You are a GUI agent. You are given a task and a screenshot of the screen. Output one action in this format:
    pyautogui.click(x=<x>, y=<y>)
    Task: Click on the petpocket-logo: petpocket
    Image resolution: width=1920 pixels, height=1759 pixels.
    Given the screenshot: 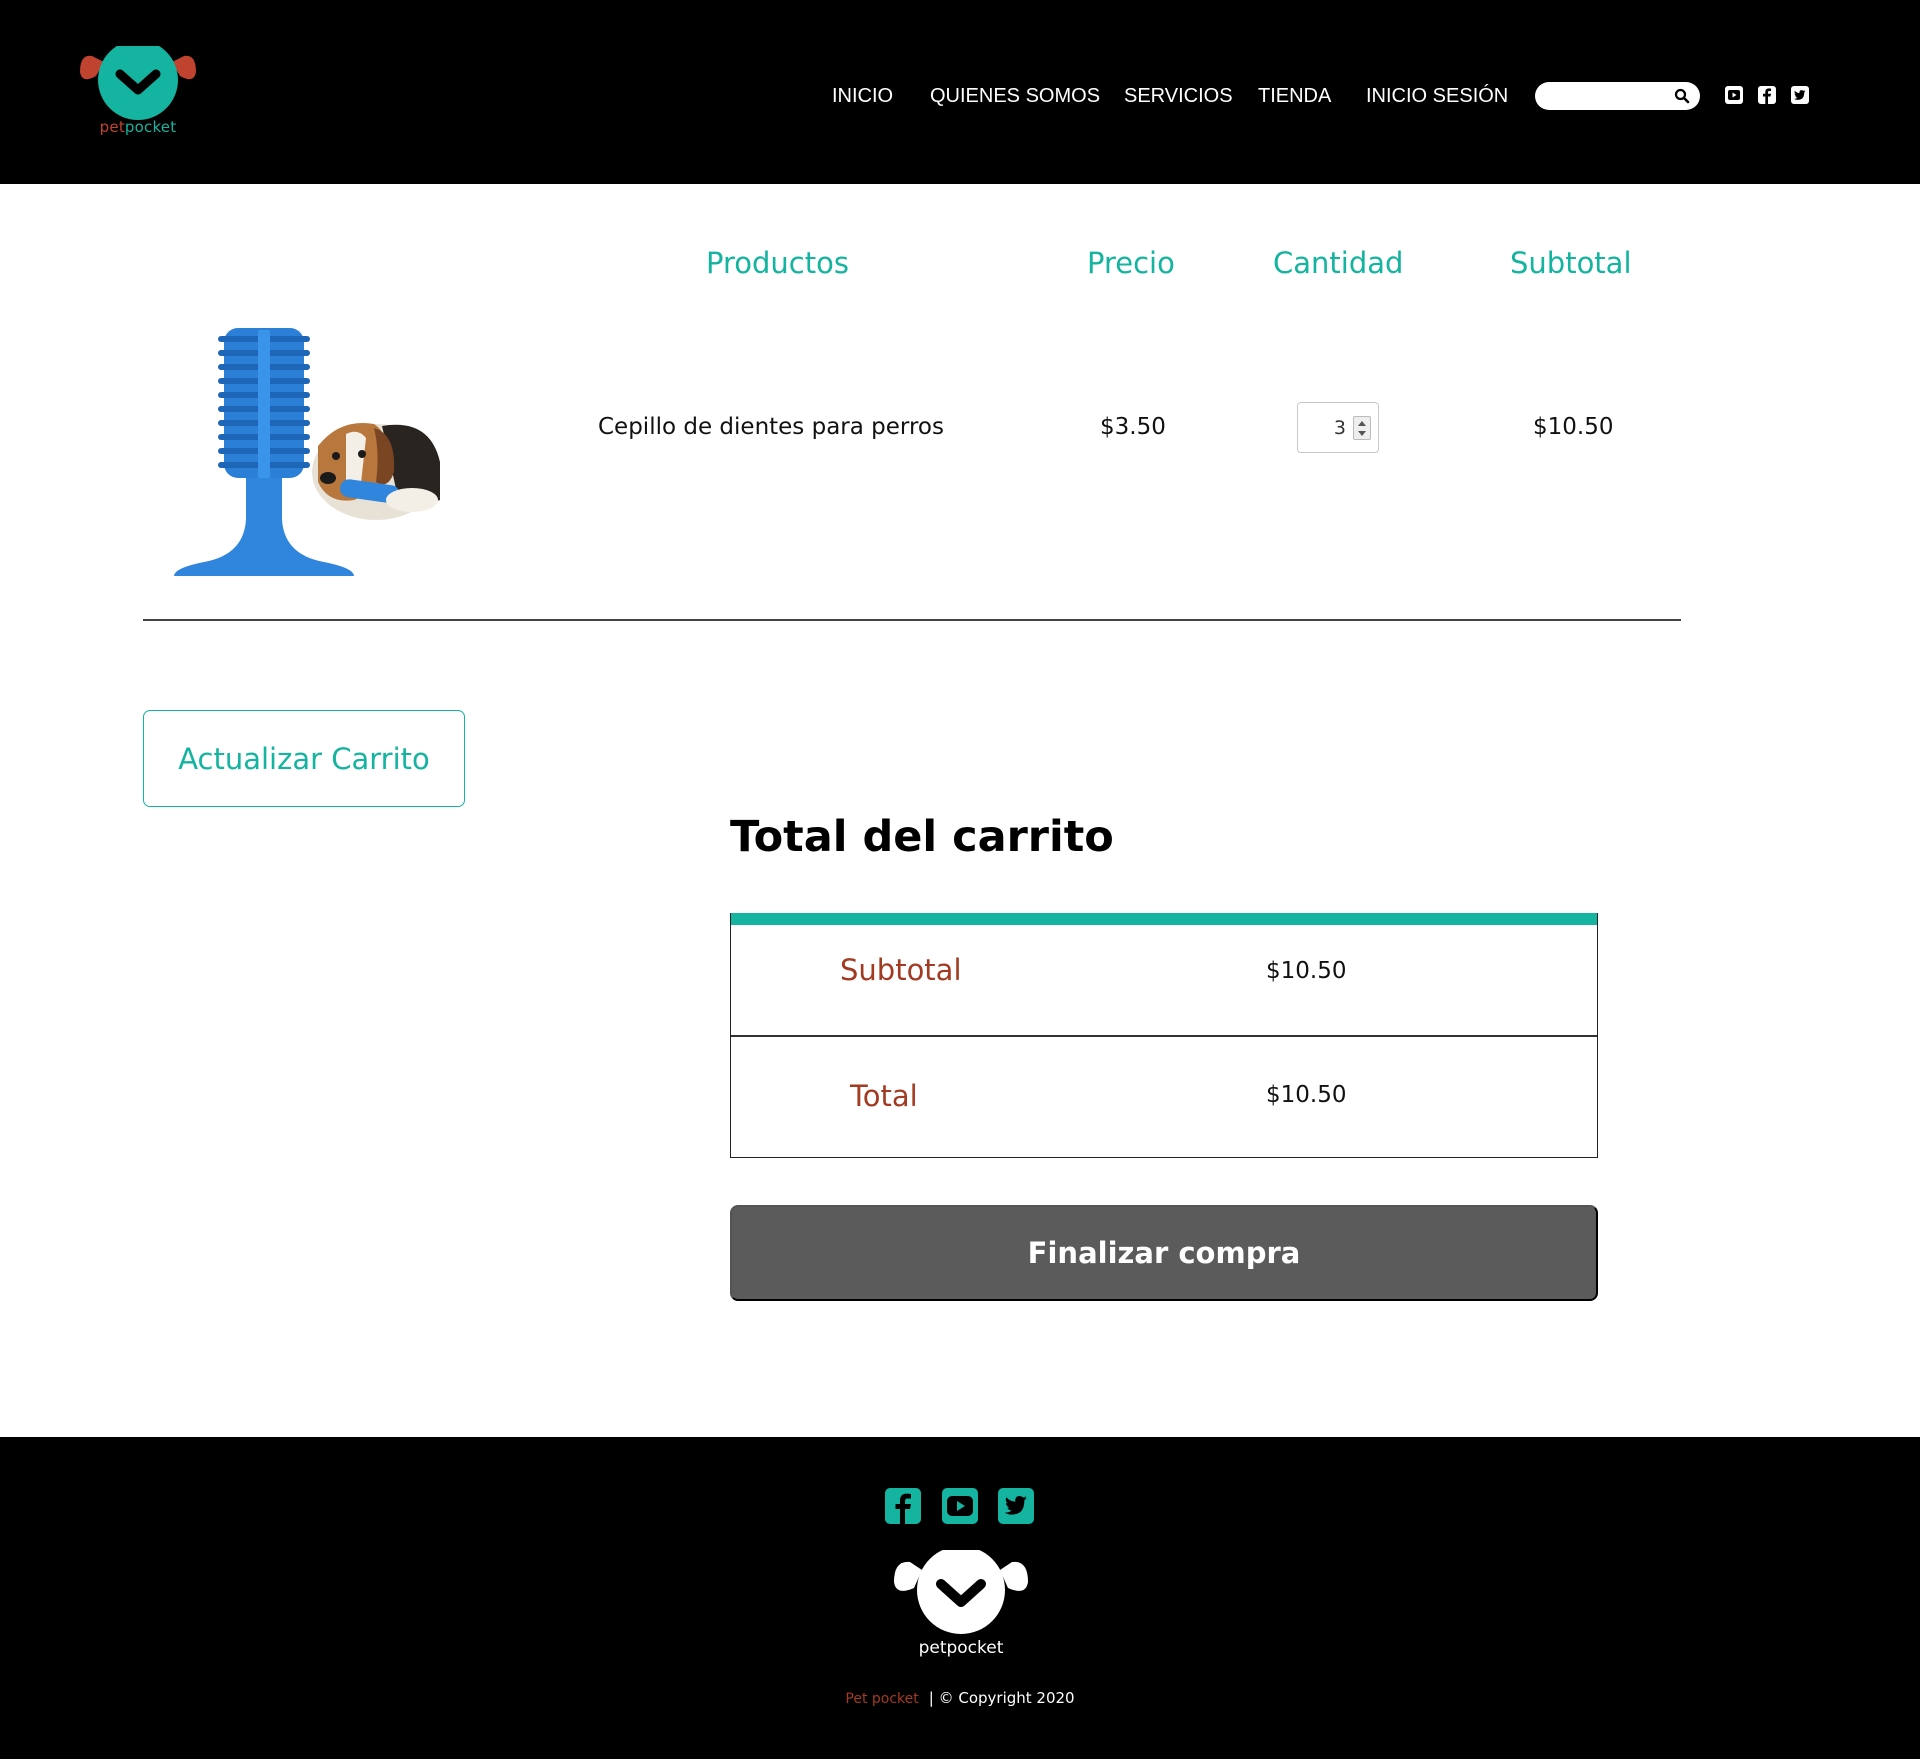 What is the action you would take?
    pyautogui.click(x=138, y=90)
    